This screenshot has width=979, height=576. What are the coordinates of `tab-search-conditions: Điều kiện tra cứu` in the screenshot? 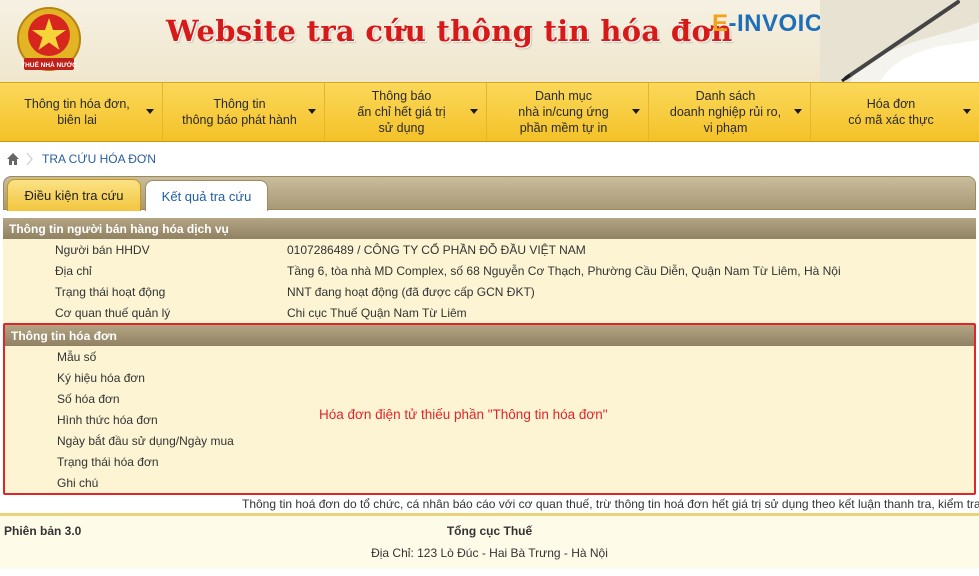 It's located at (74, 195).